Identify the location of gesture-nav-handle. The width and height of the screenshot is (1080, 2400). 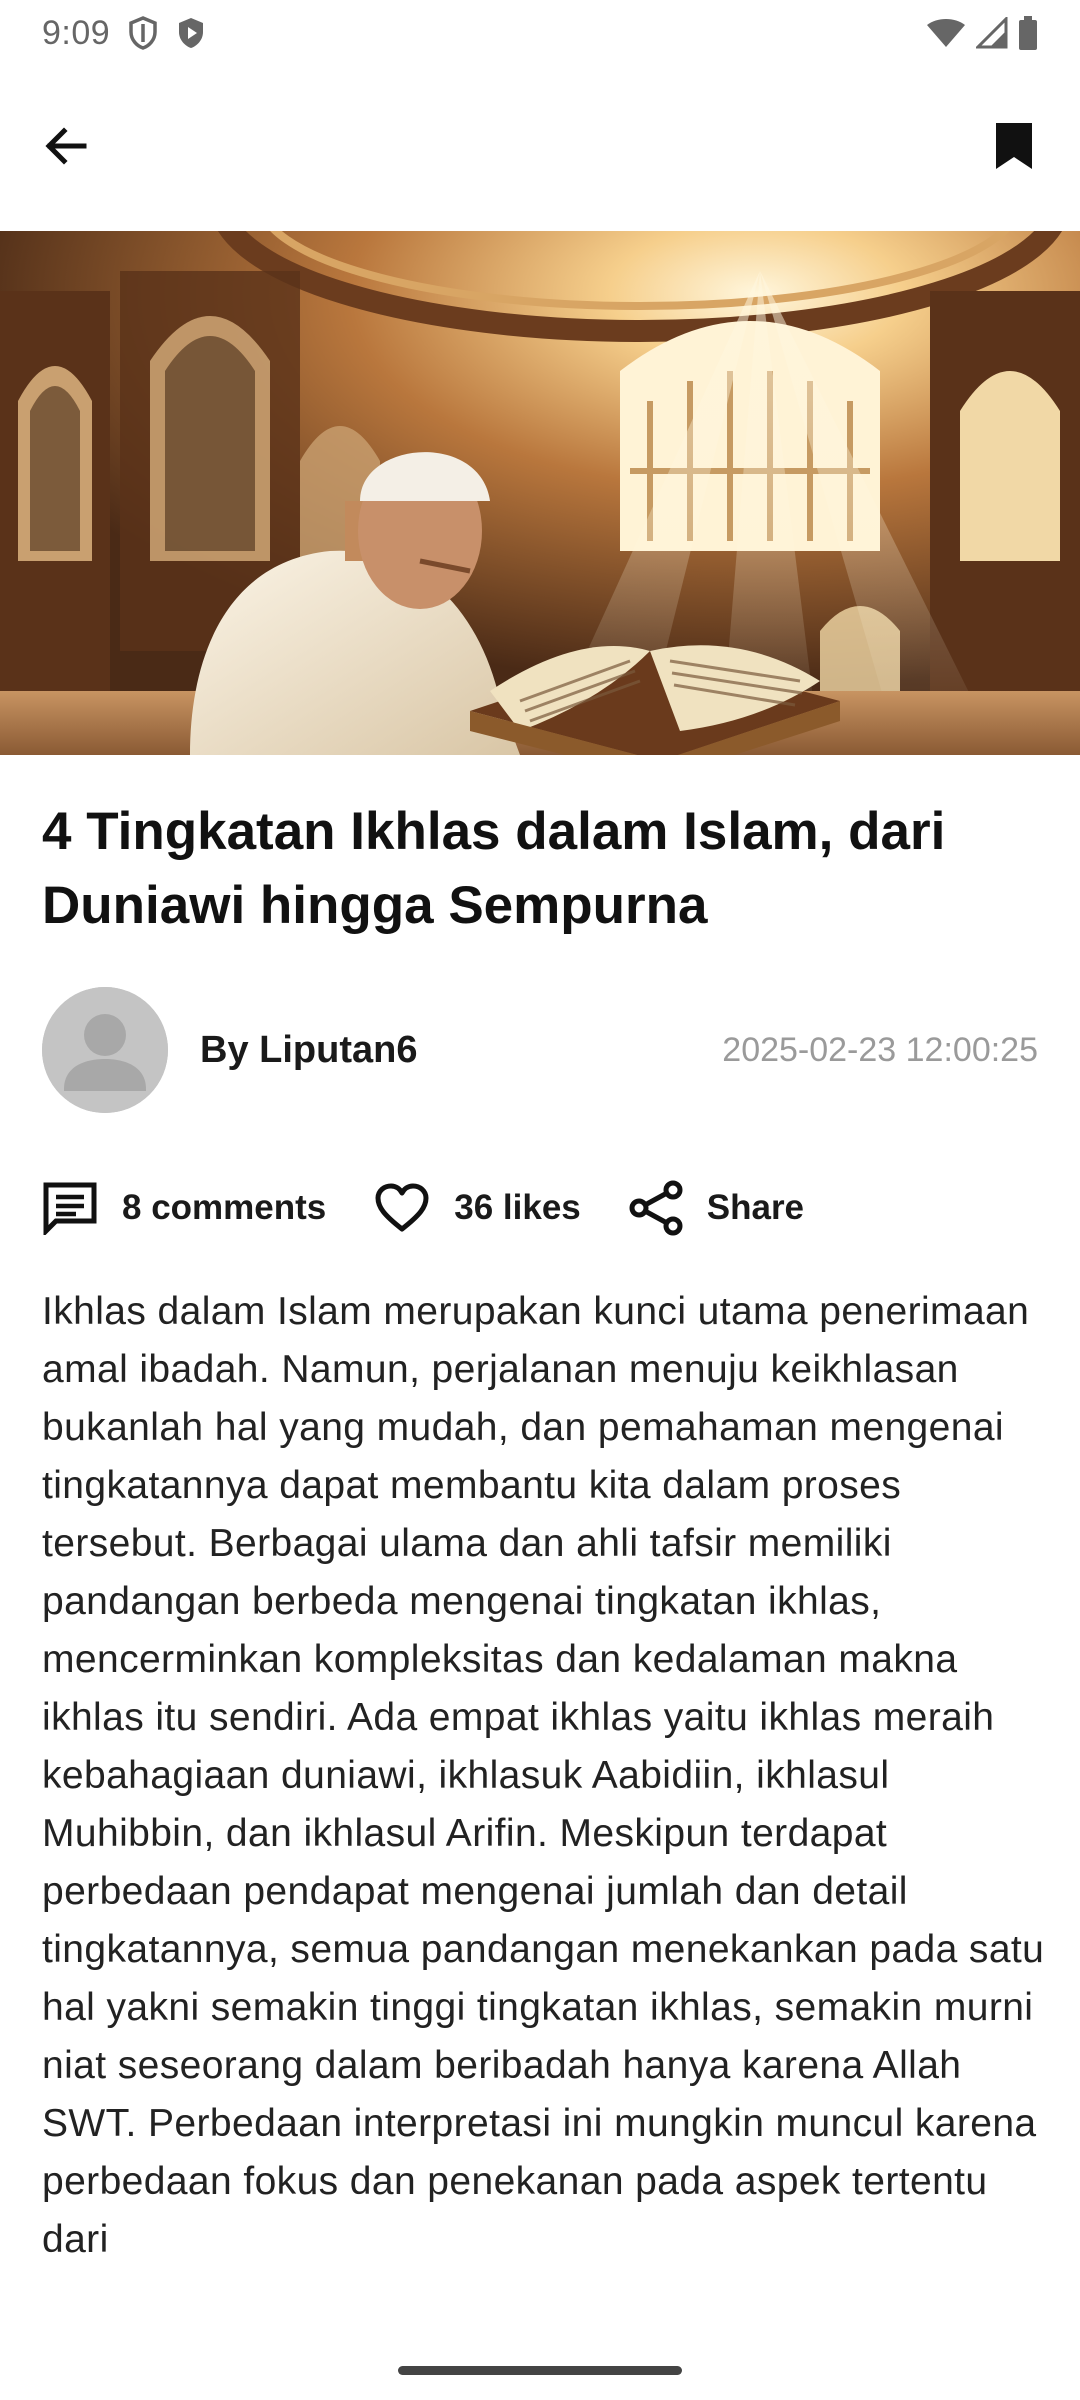
(540, 2370).